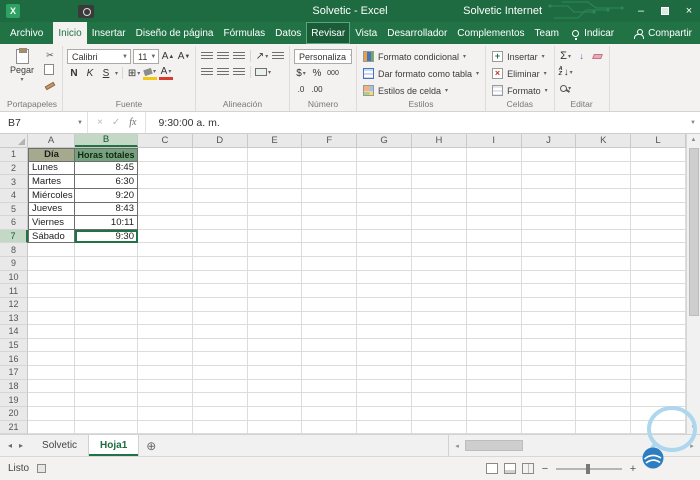 The width and height of the screenshot is (700, 480). Describe the element at coordinates (384, 155) in the screenshot. I see `cell-G1` at that location.